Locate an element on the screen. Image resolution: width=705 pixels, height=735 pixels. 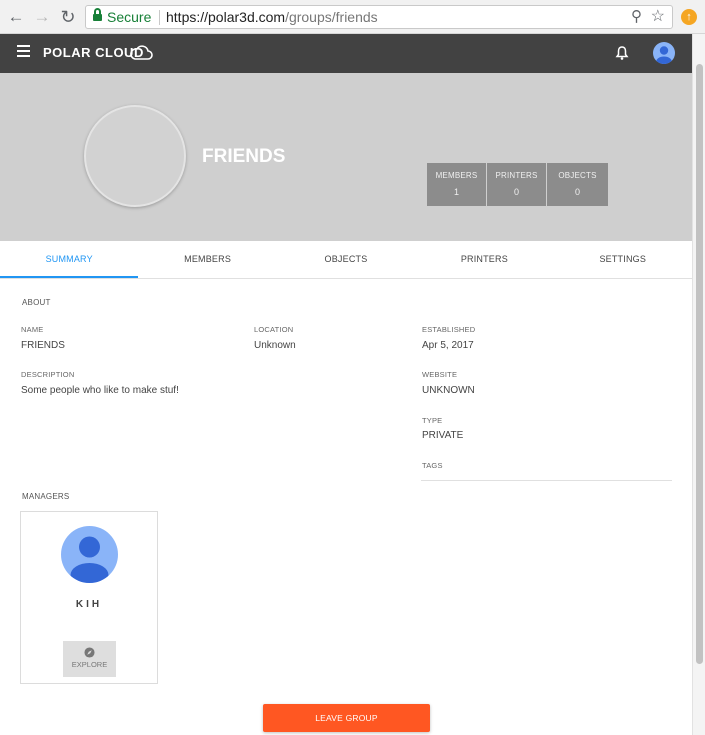
back-arrow-icon: ← is located at coordinates (16, 17).